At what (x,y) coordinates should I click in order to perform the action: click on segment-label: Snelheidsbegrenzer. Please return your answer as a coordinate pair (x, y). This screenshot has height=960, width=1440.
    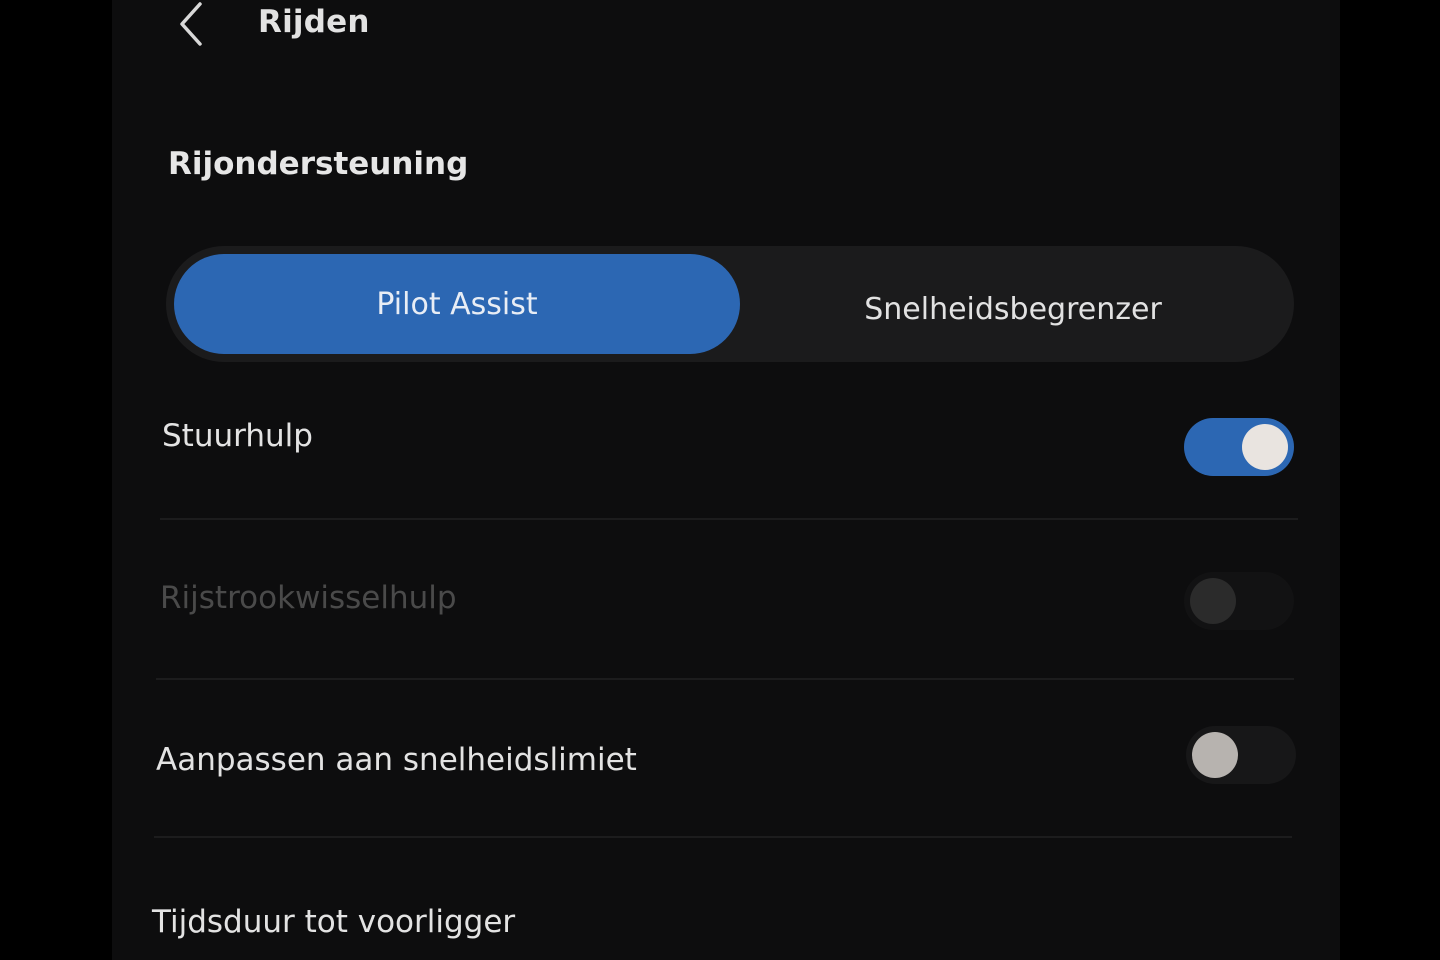
    Looking at the image, I should click on (1013, 309).